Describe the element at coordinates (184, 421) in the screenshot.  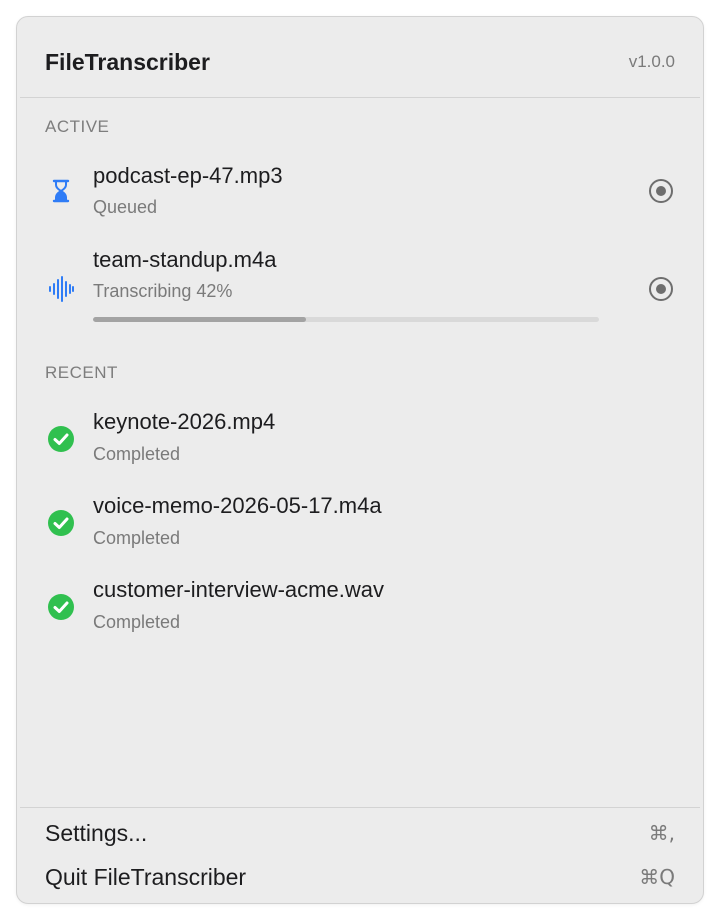
I see `file-name: keynote-2026.mp4` at that location.